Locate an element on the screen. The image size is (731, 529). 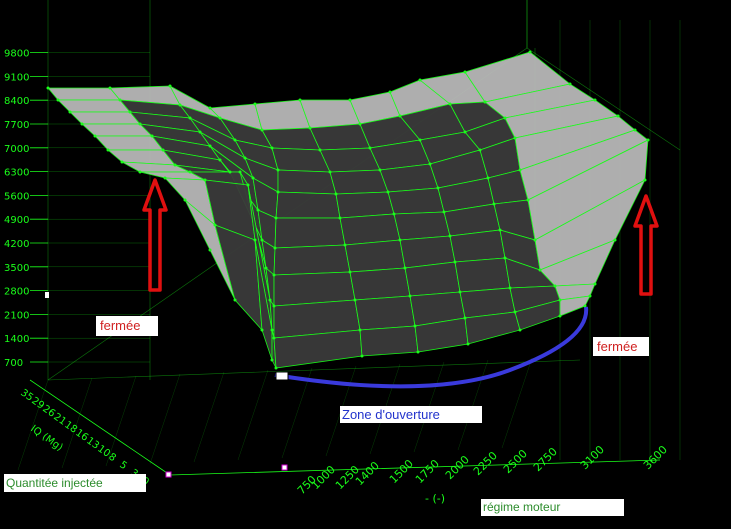
x-tick-label: 2750 is located at coordinates (545, 459).